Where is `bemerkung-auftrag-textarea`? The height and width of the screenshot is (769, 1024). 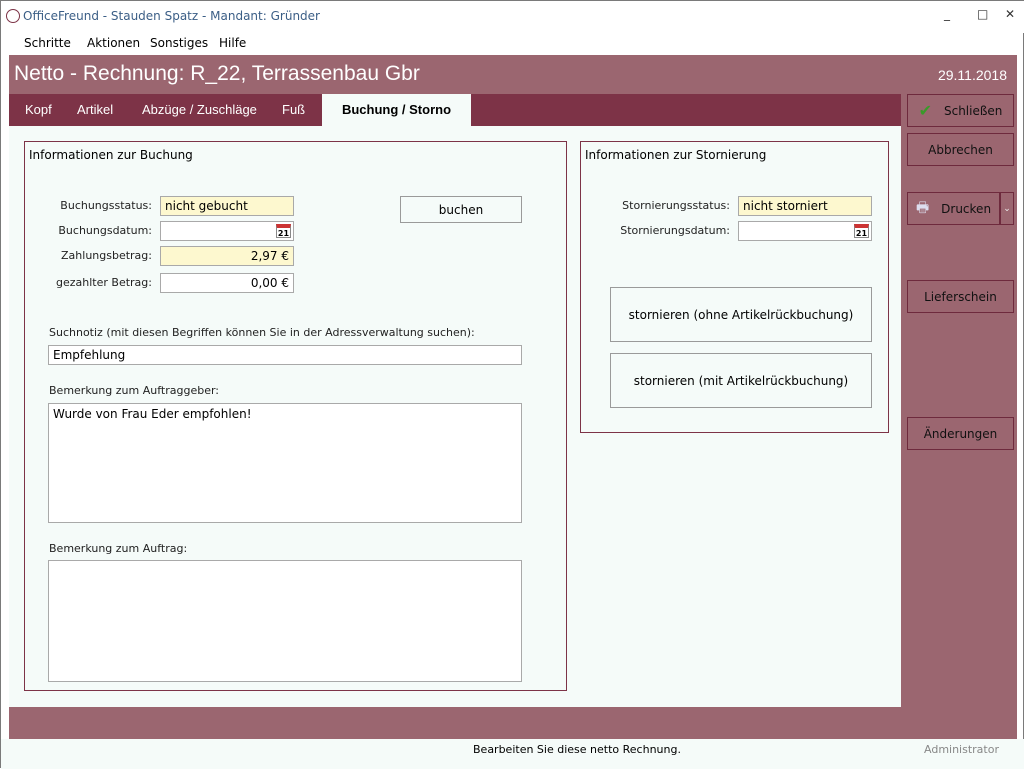 bemerkung-auftrag-textarea is located at coordinates (285, 621).